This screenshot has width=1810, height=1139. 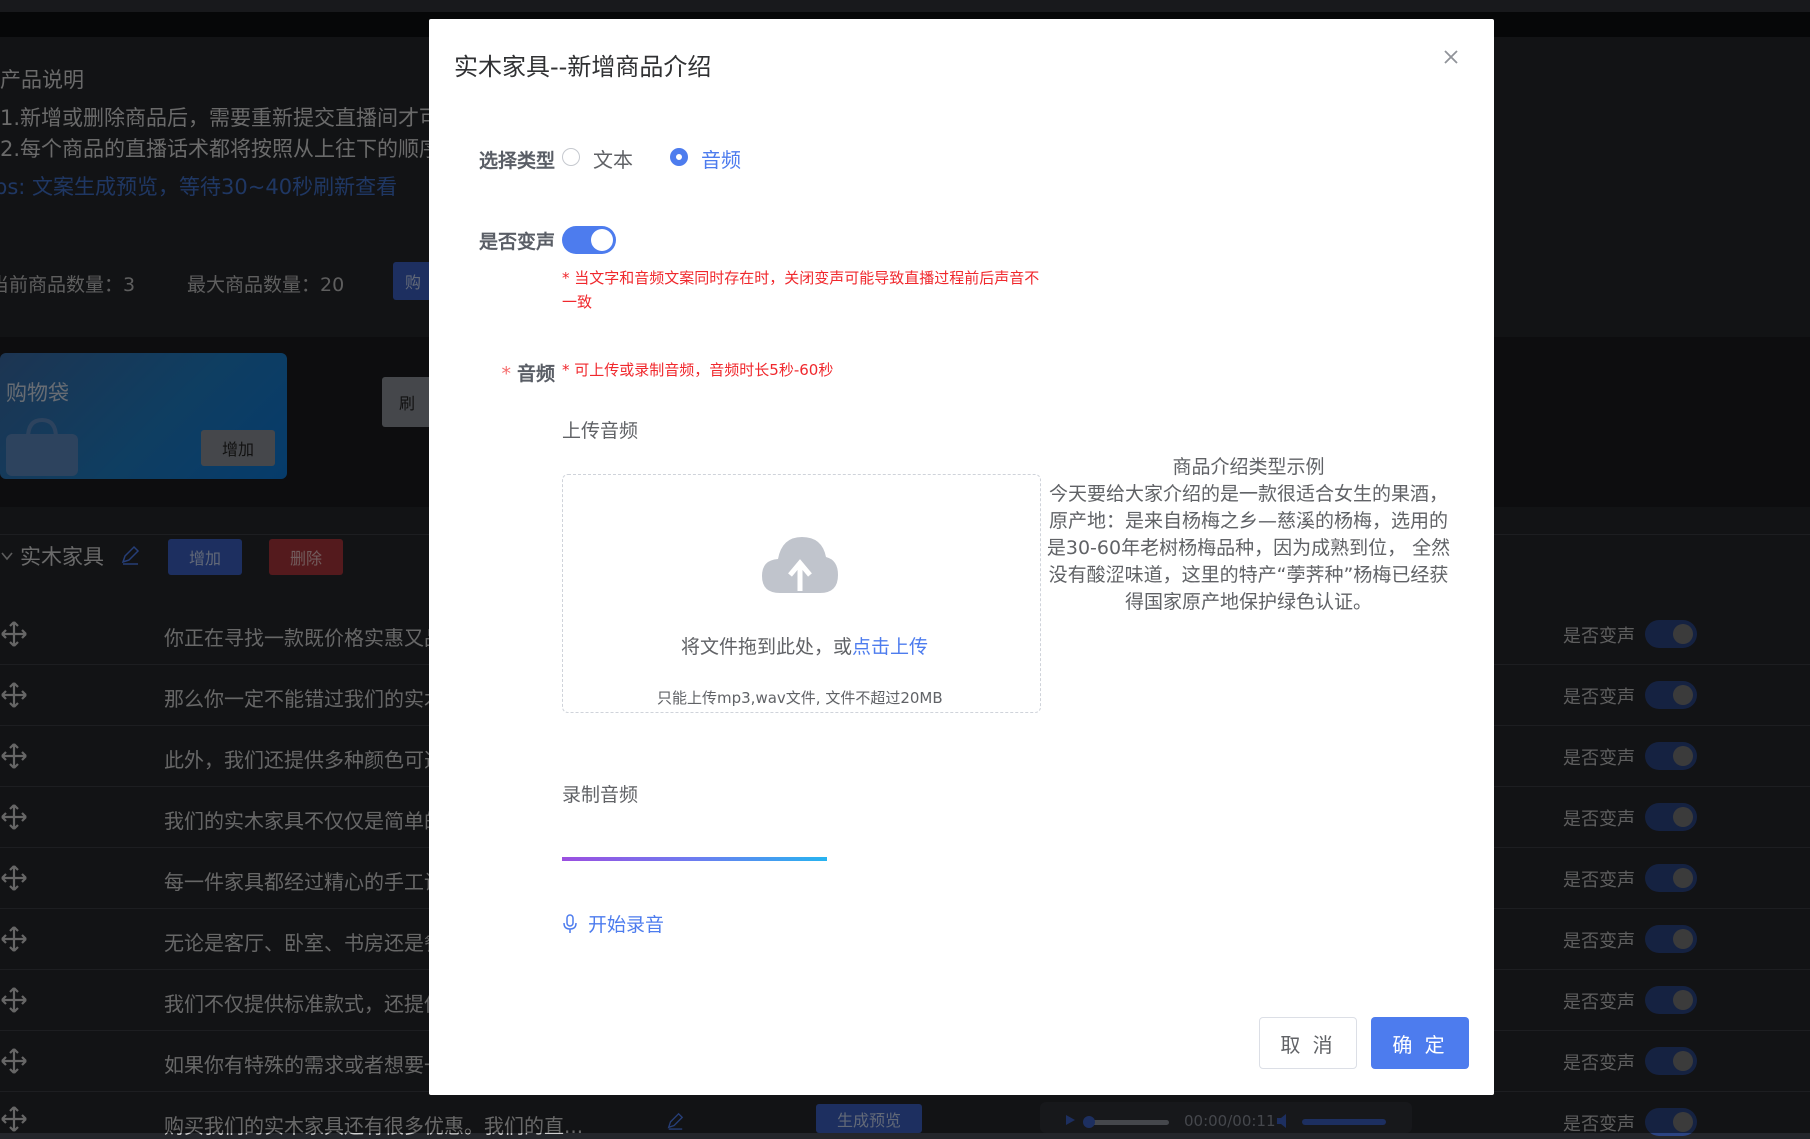 I want to click on audio-wave-bar, so click(x=694, y=859).